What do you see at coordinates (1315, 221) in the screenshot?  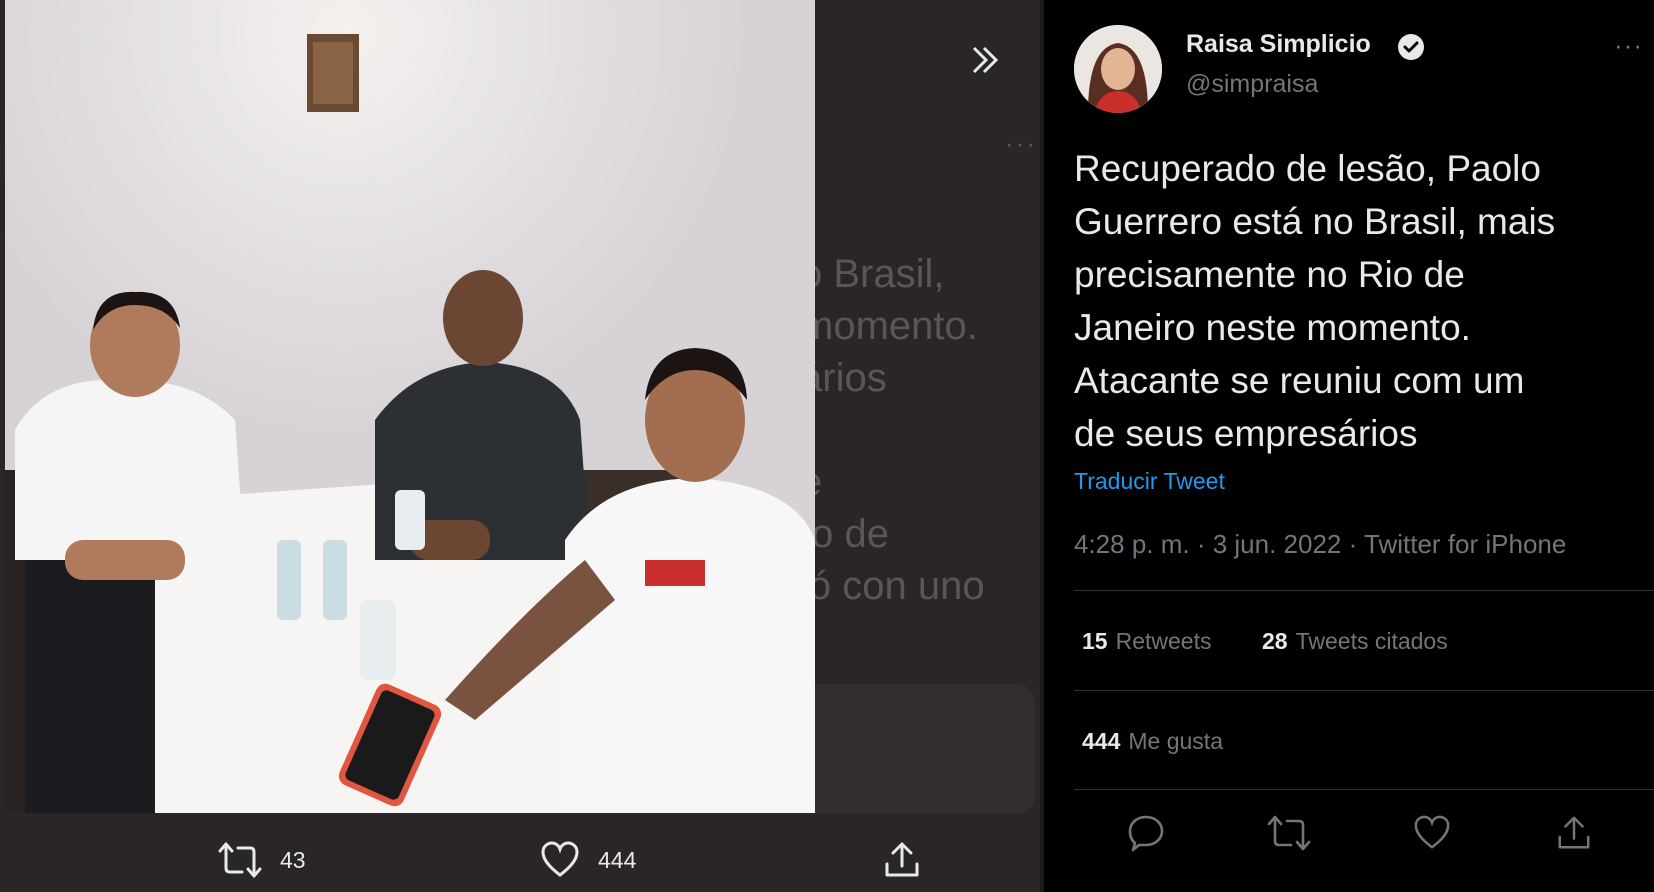 I see `tweet-text-line: Guerrero está no Brasil, mais` at bounding box center [1315, 221].